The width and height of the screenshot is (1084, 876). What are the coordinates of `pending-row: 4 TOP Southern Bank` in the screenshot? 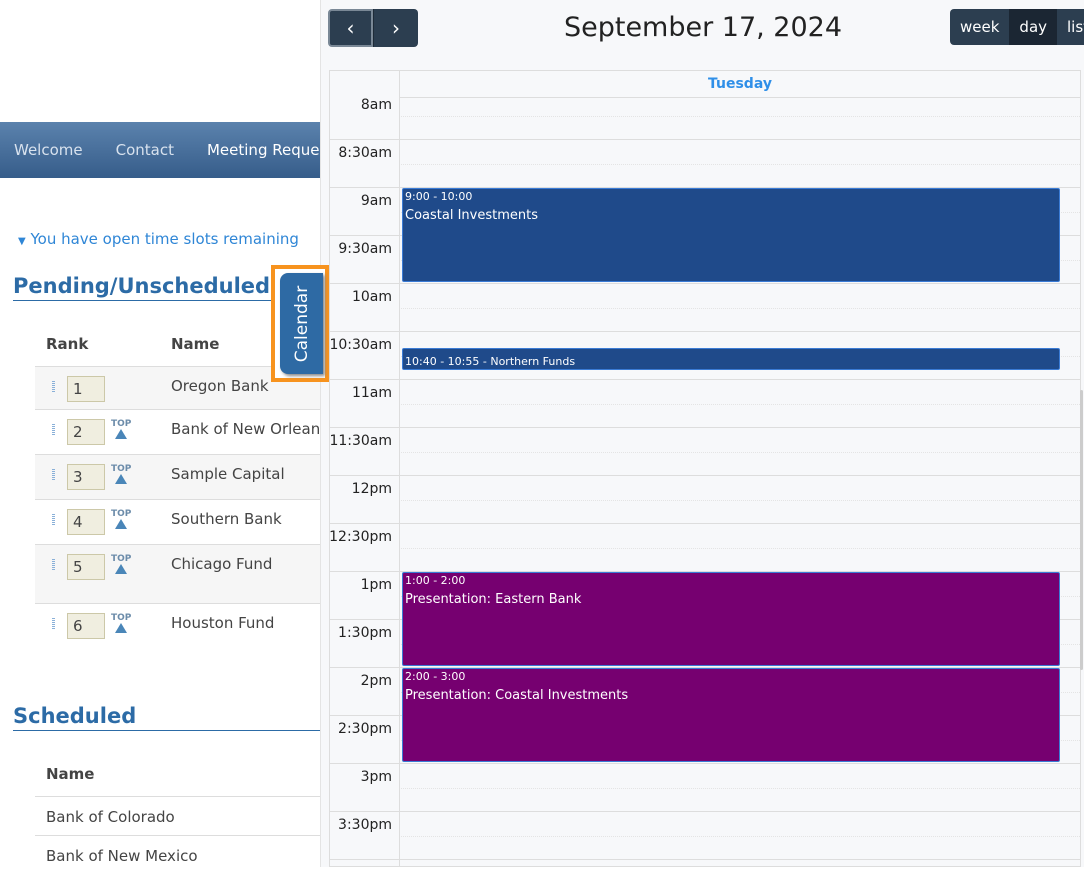 It's located at (177, 521).